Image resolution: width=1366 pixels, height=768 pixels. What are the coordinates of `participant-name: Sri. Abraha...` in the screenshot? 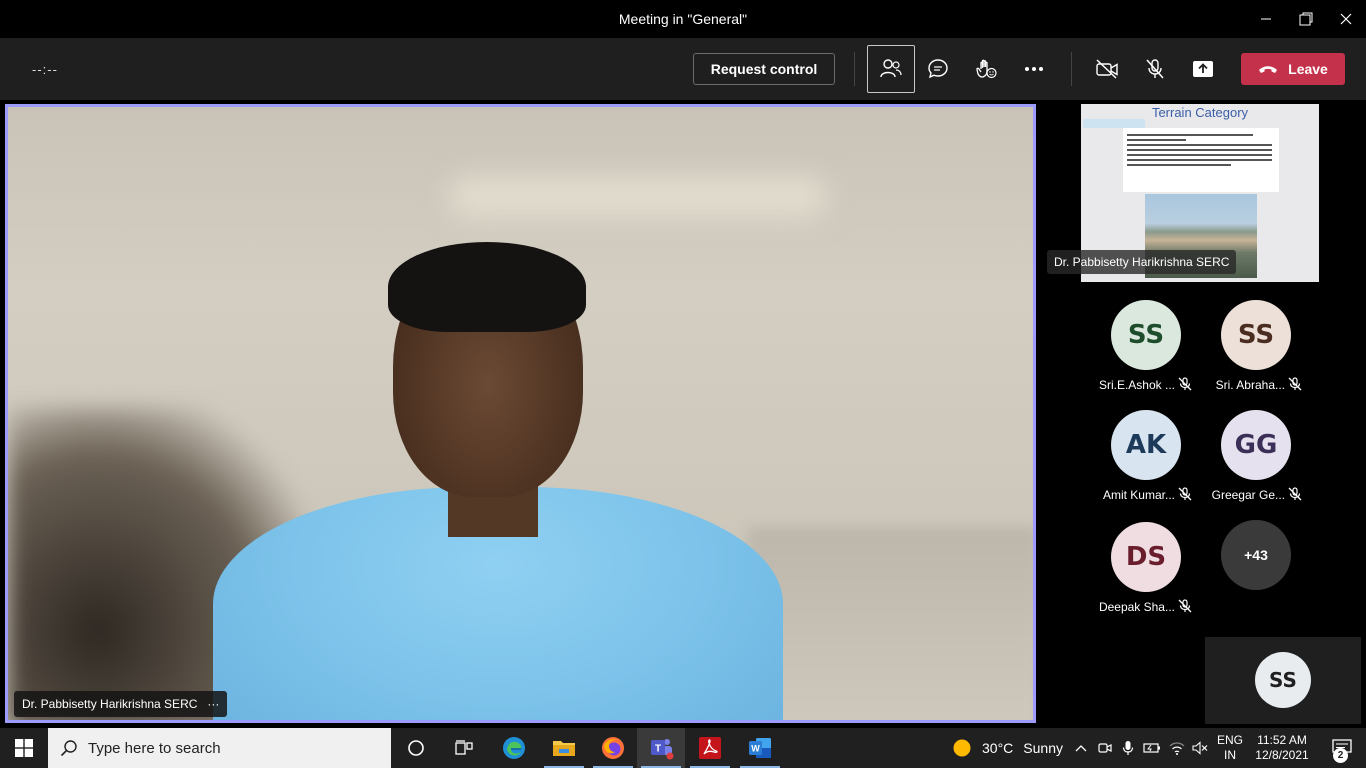 It's located at (1250, 385).